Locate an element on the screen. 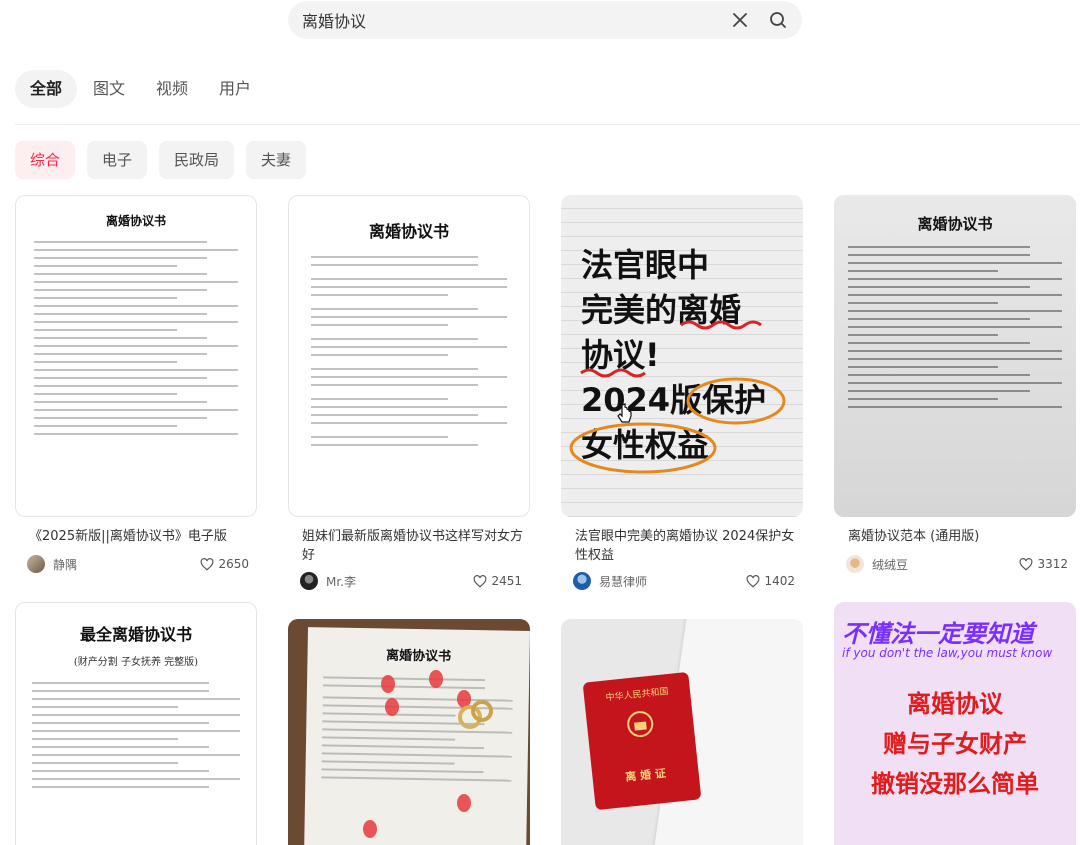 This screenshot has width=1080, height=845. poster-line: 离婚协议 is located at coordinates (955, 704).